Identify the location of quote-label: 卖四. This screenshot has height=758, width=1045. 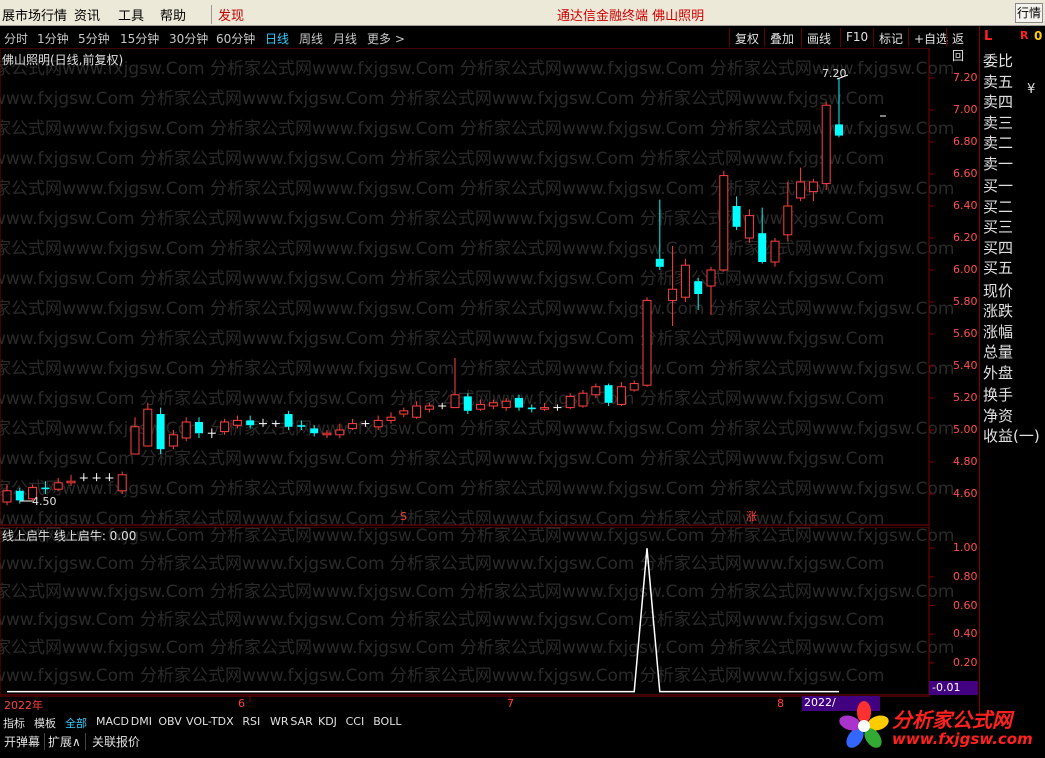
(998, 102).